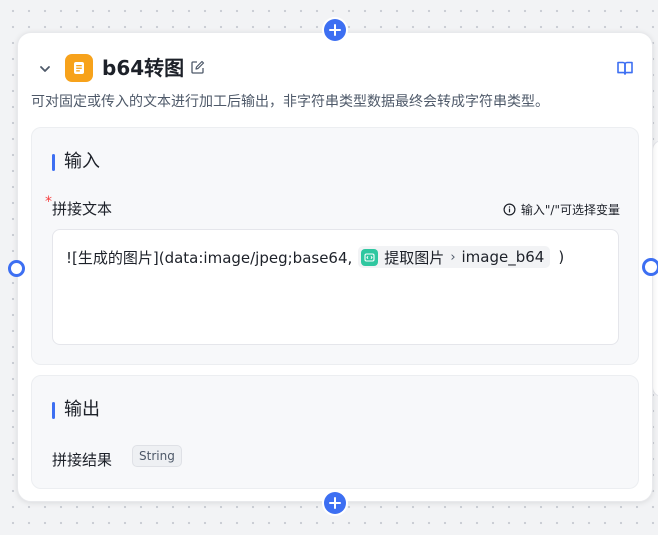 The height and width of the screenshot is (535, 658). What do you see at coordinates (290, 102) in the screenshot?
I see `node-description: 可对固定或传入的文本进行加工后输出，非字符串类型数据最终会转成字符串类型。` at bounding box center [290, 102].